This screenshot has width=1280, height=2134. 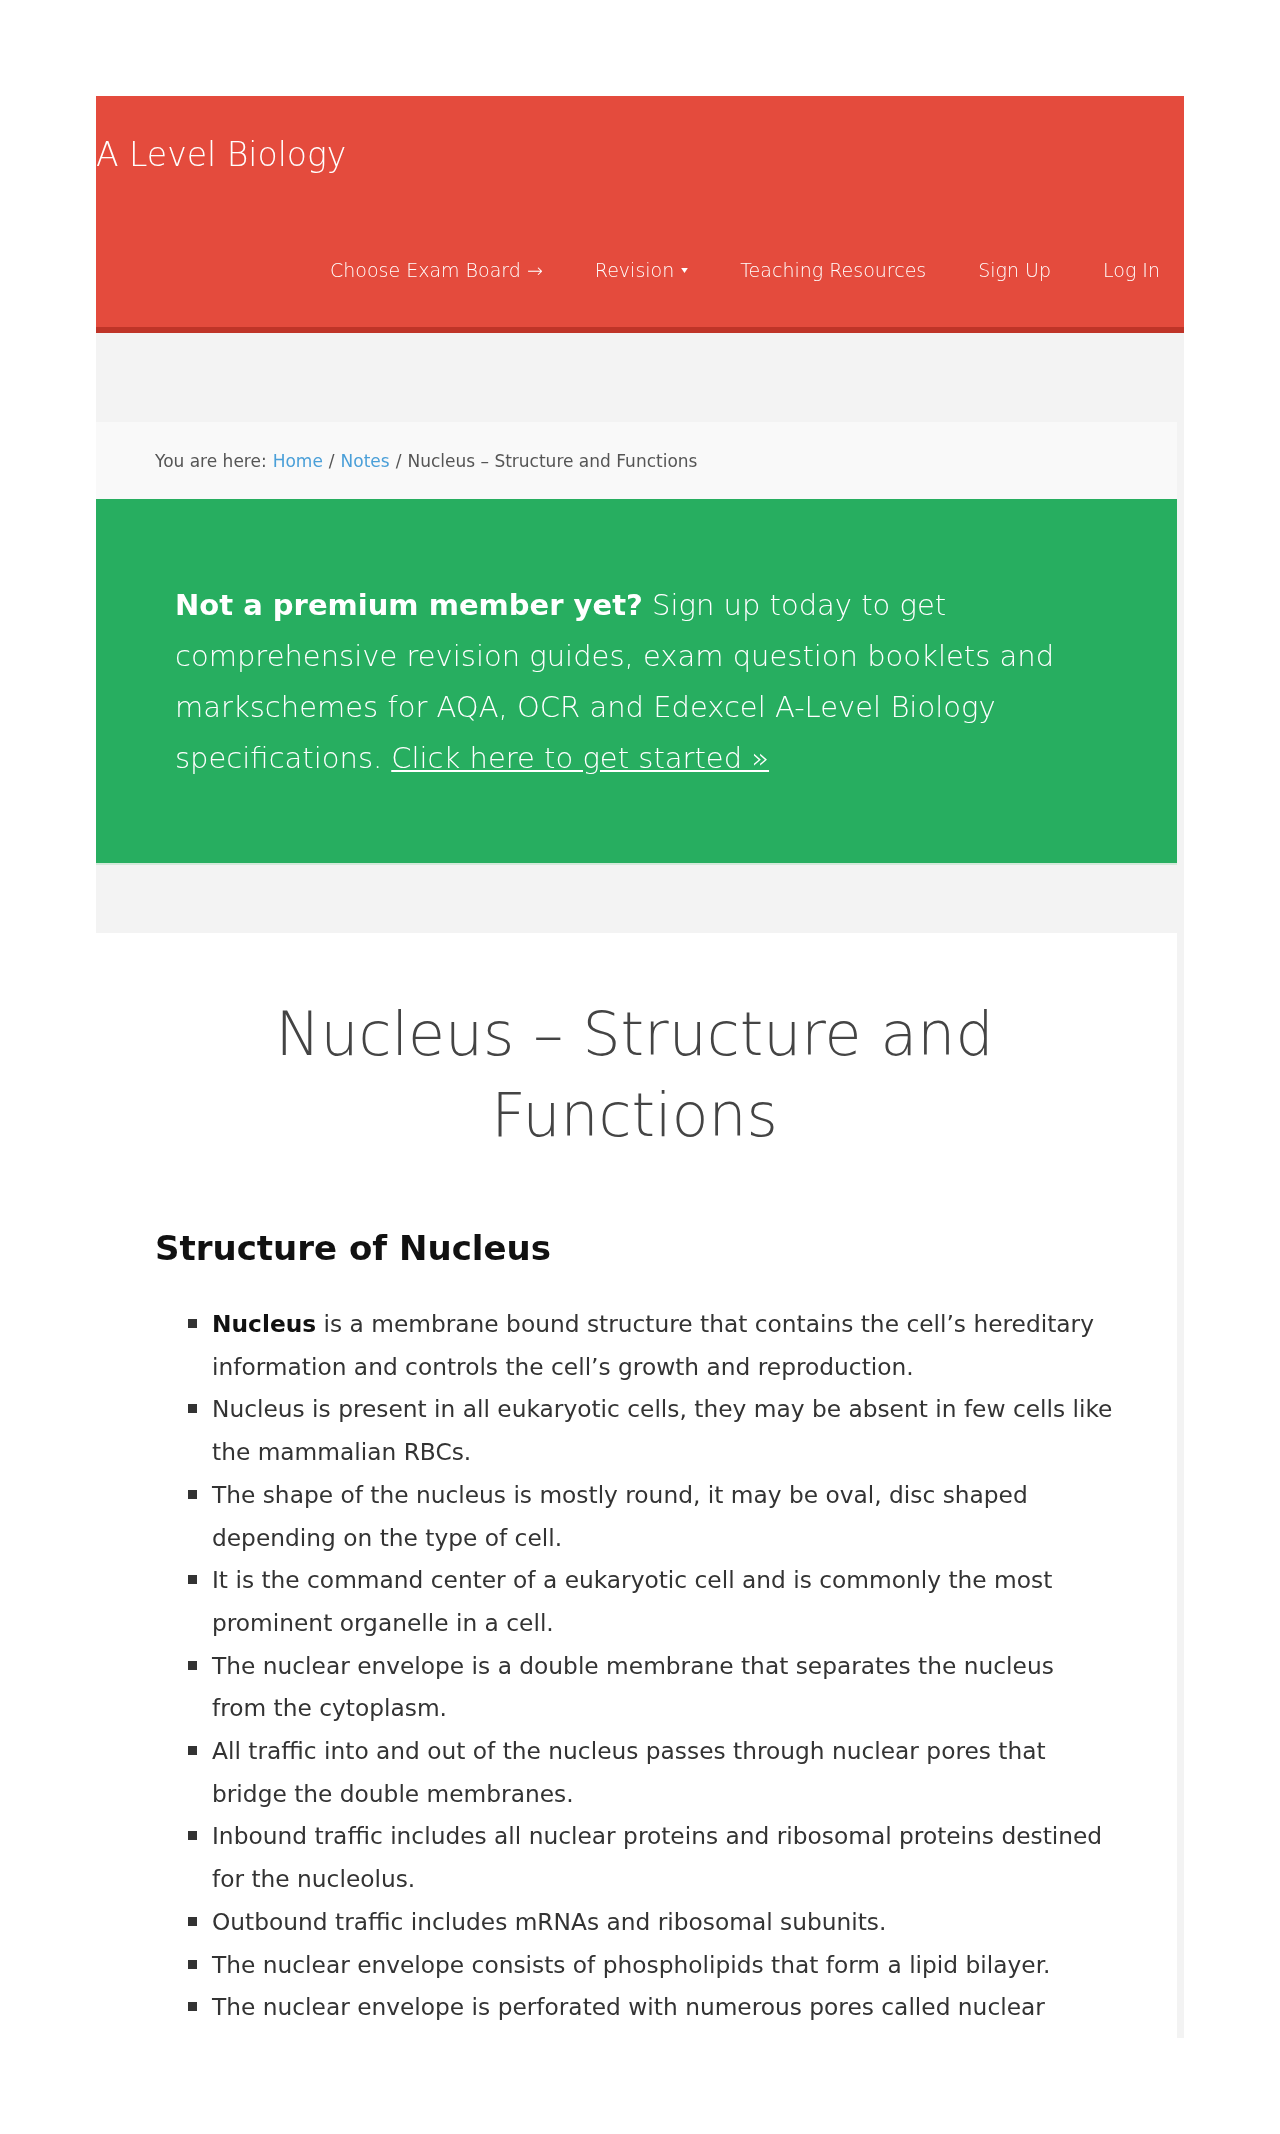 I want to click on bullet-text: Outbound traffic includes mRNAs and ribosomal subunits., so click(x=549, y=1921).